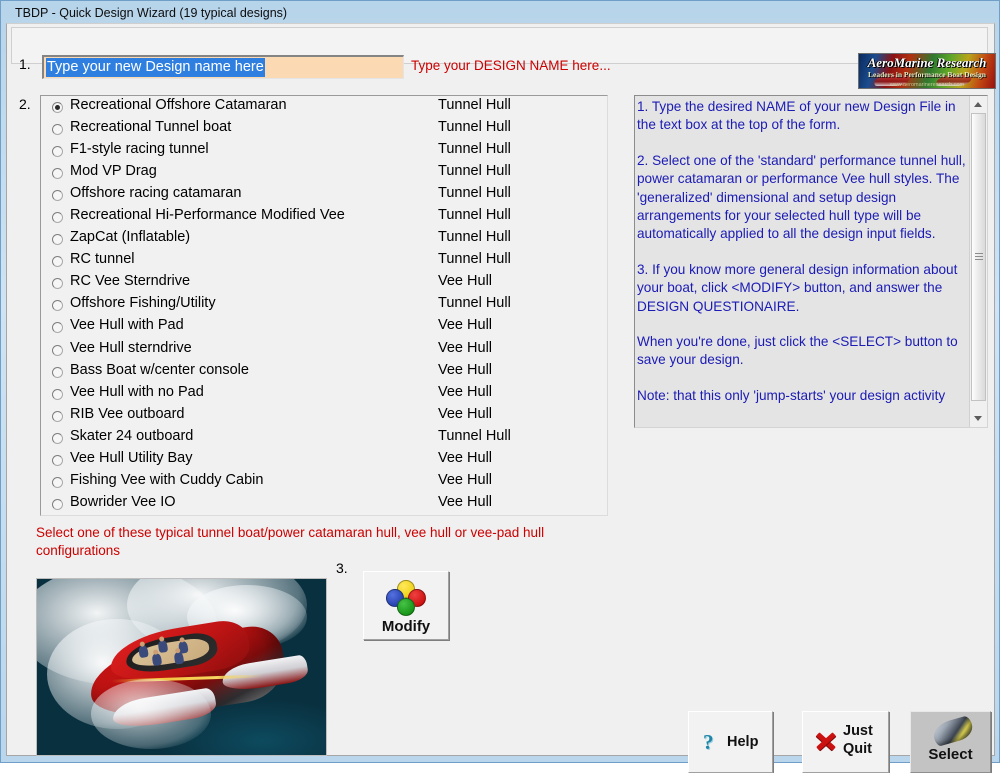  Describe the element at coordinates (324, 173) in the screenshot. I see `design-option-row: Mod VP Drag Tunnel Hull` at that location.